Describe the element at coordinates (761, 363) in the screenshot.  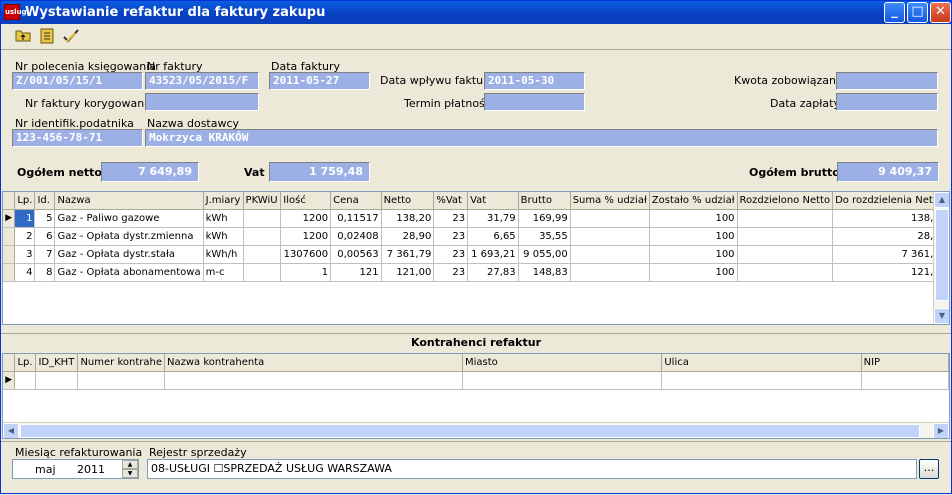
I see `column-header: Ulica` at that location.